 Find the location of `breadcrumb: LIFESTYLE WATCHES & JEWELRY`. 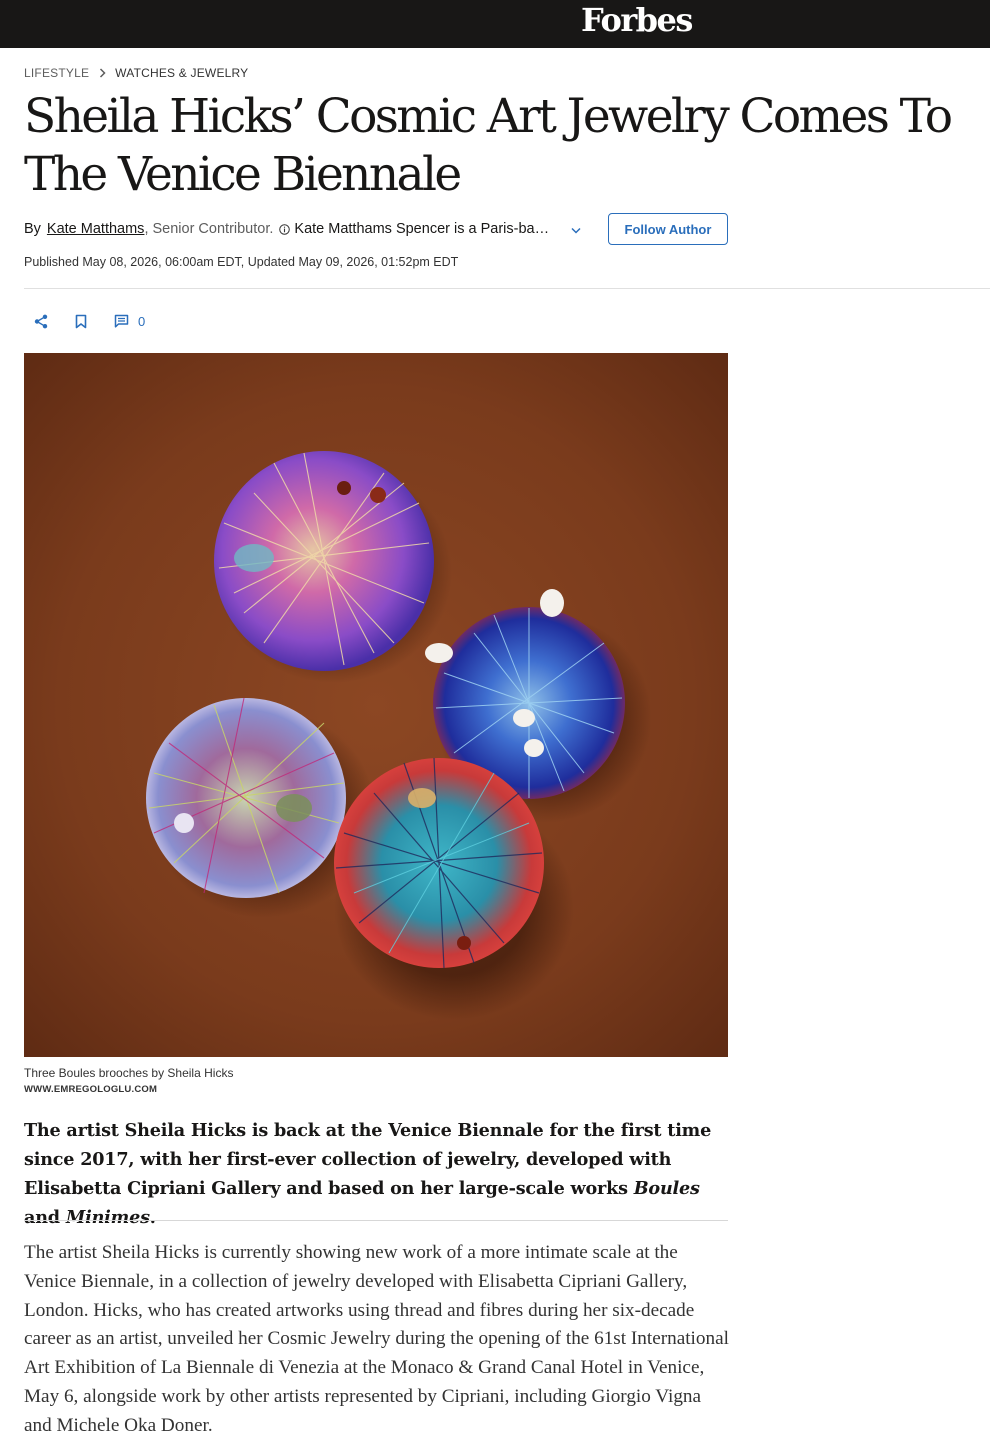

breadcrumb: LIFESTYLE WATCHES & JEWELRY is located at coordinates (136, 73).